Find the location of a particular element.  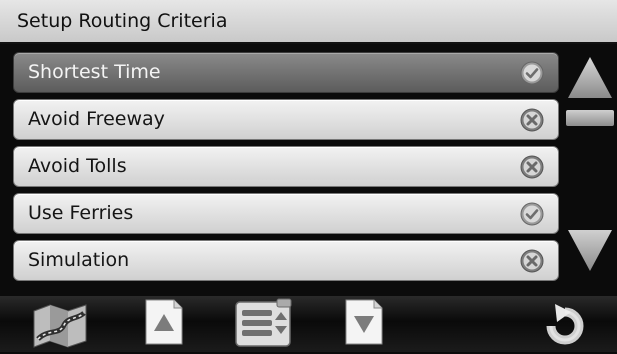

option-shortest-time: Shortest Time is located at coordinates (286, 72).